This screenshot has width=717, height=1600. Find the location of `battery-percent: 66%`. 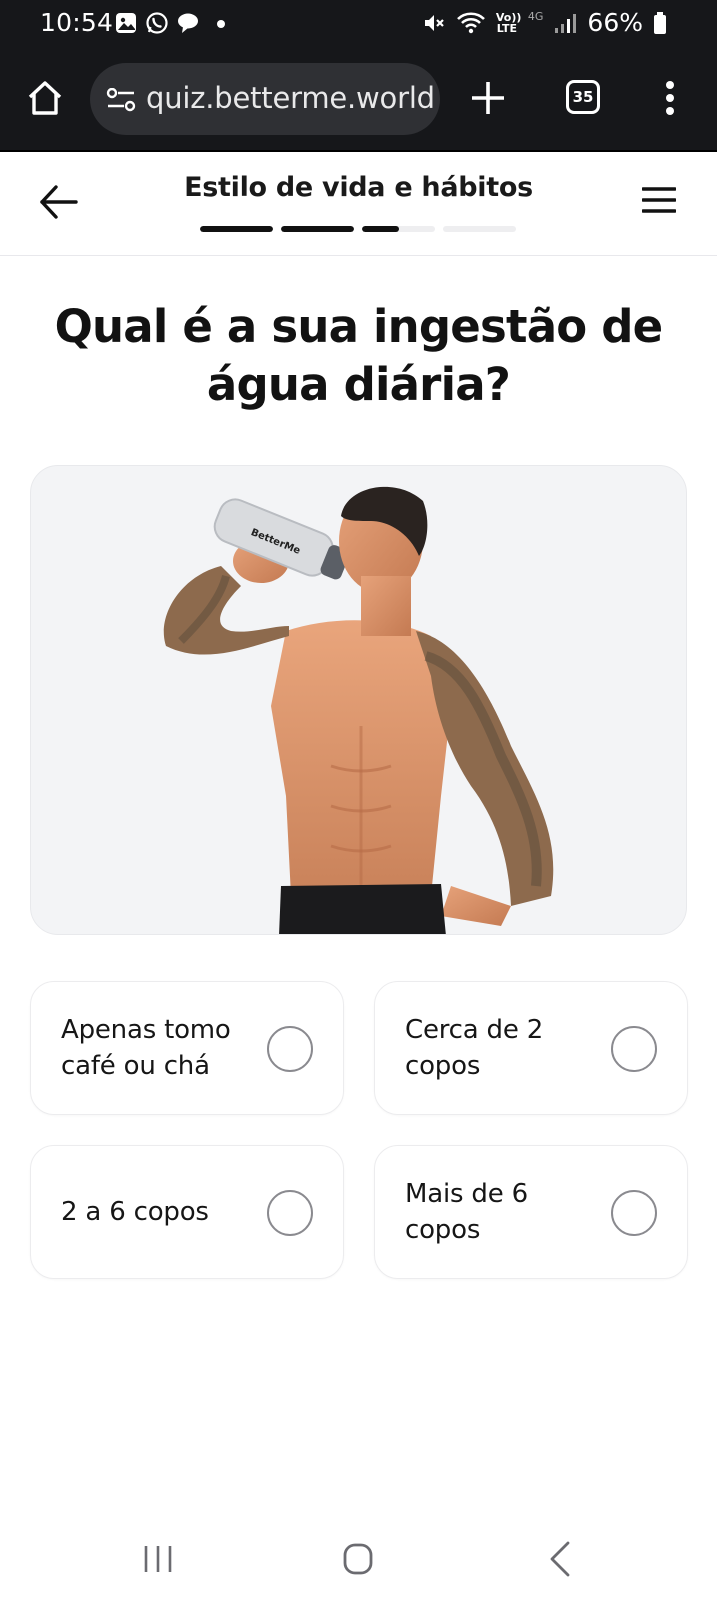

battery-percent: 66% is located at coordinates (615, 22).